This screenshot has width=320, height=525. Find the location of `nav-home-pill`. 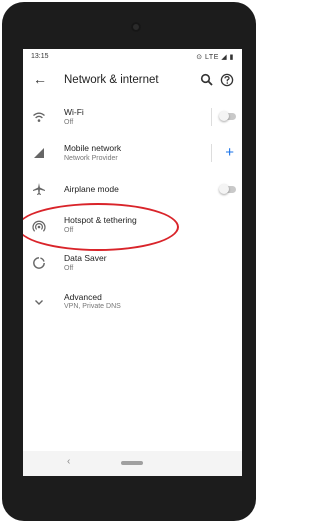

nav-home-pill is located at coordinates (132, 463).